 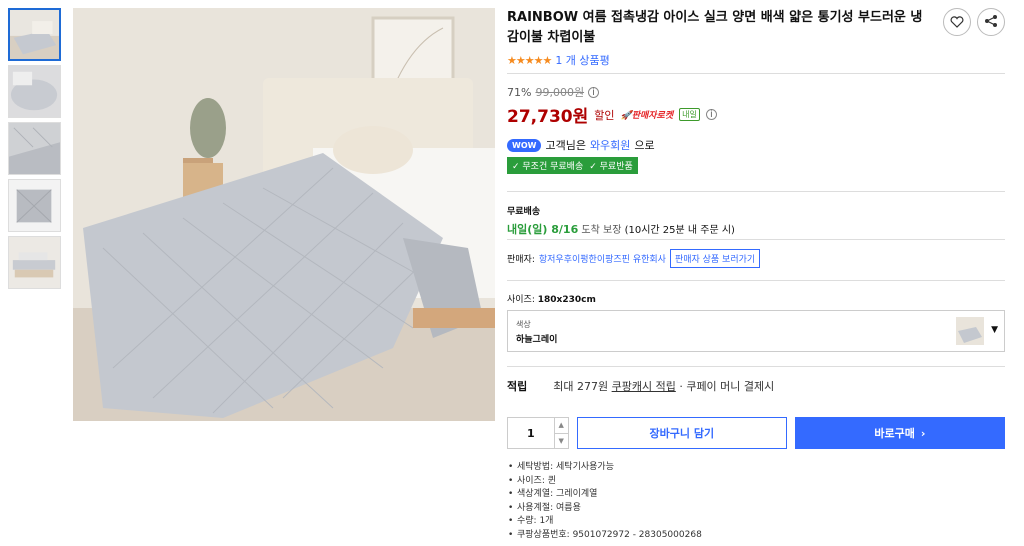 I want to click on quantity-stepper: 1 ▲ ▼, so click(x=538, y=433).